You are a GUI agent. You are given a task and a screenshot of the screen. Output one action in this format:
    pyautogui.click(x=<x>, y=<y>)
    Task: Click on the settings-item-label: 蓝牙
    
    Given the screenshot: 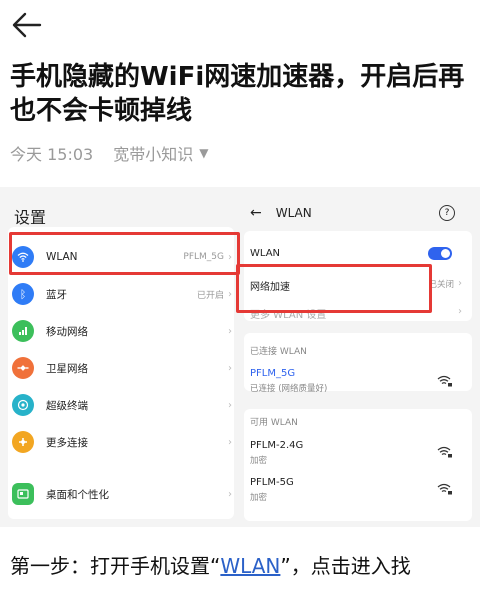 What is the action you would take?
    pyautogui.click(x=56, y=294)
    